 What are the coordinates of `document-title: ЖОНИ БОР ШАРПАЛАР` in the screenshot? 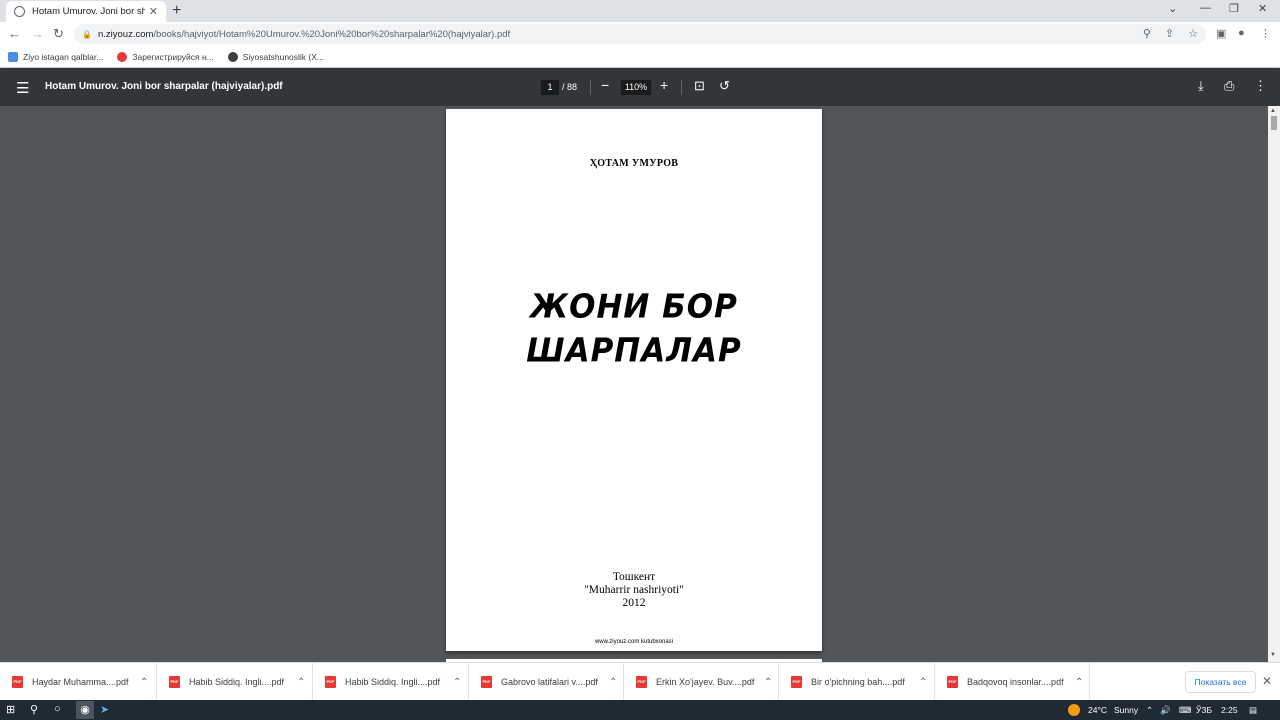 It's located at (634, 329).